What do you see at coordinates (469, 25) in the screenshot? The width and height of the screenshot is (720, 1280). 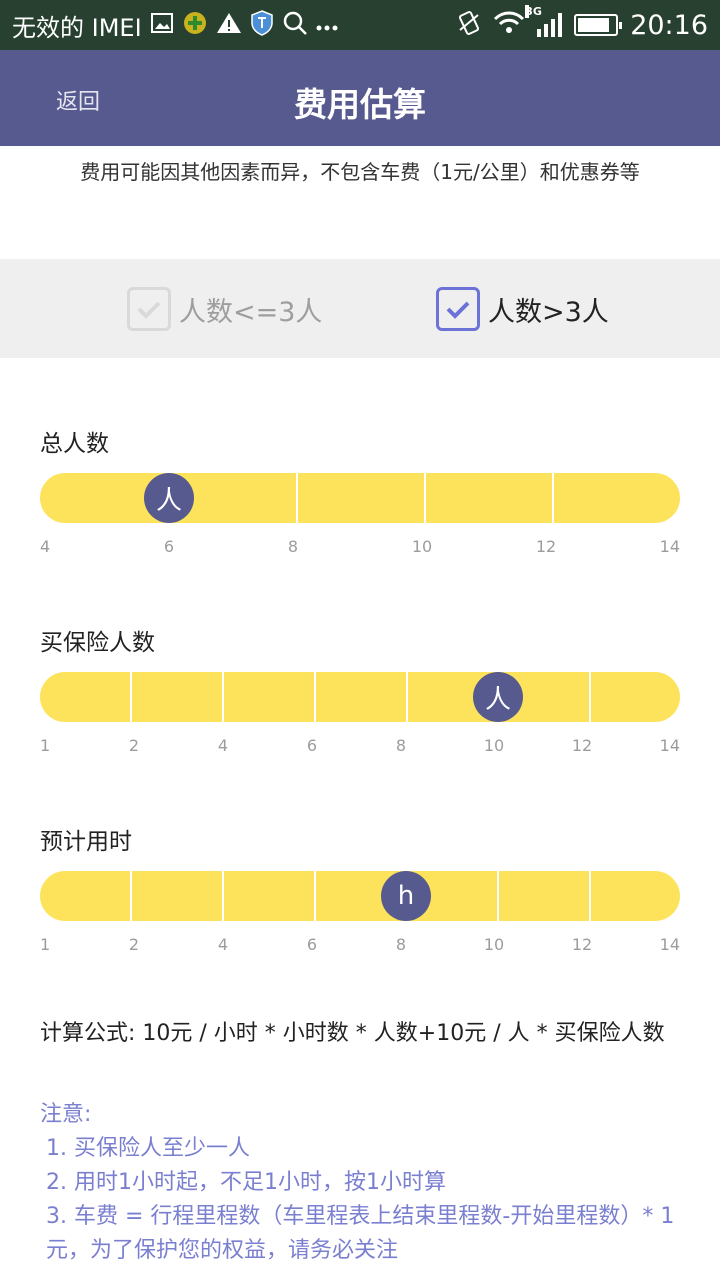 I see `vibrate-icon` at bounding box center [469, 25].